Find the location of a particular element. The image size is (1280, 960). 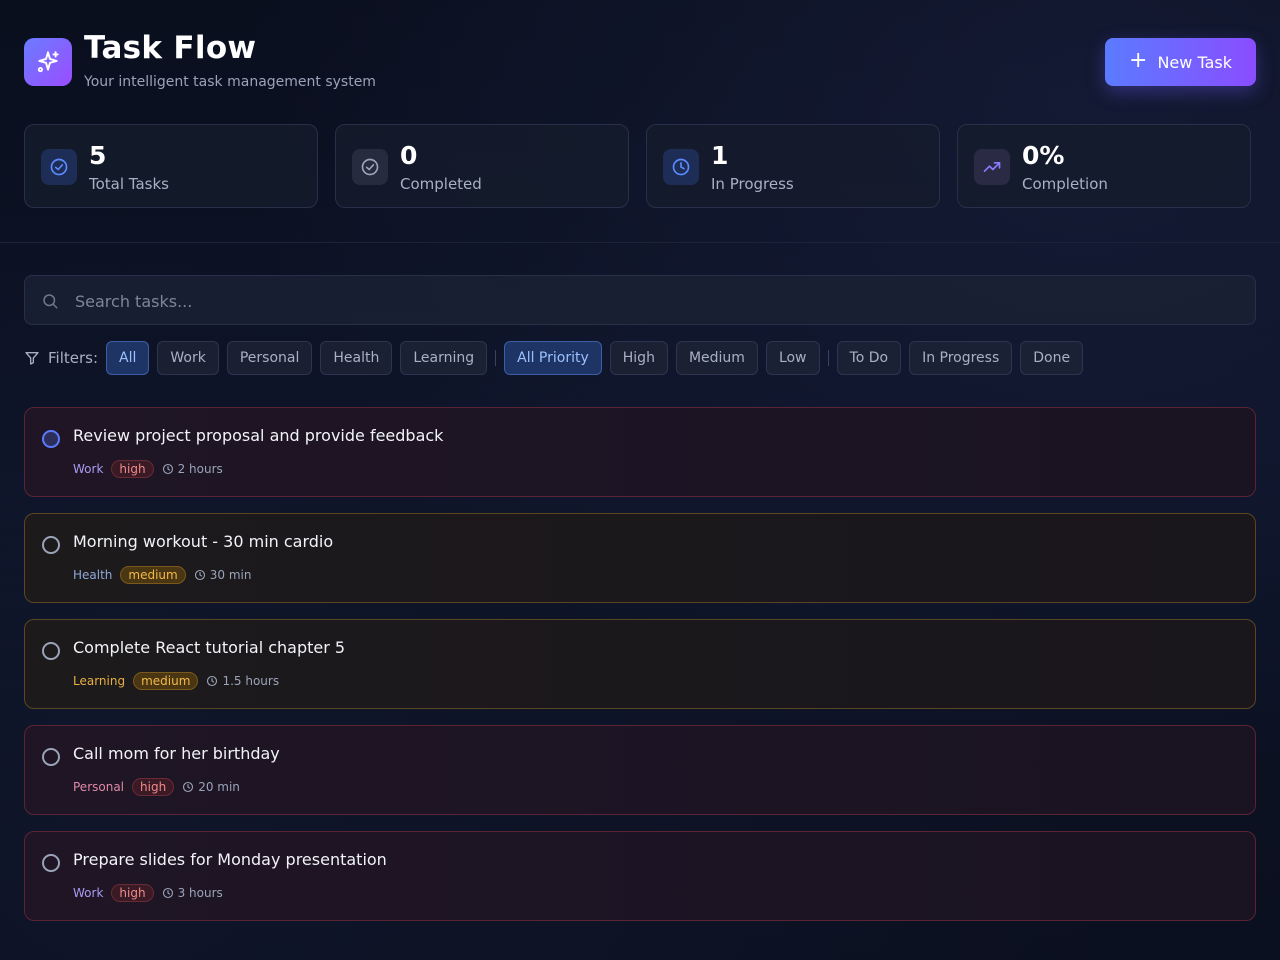

filter-category-all: All is located at coordinates (128, 358).